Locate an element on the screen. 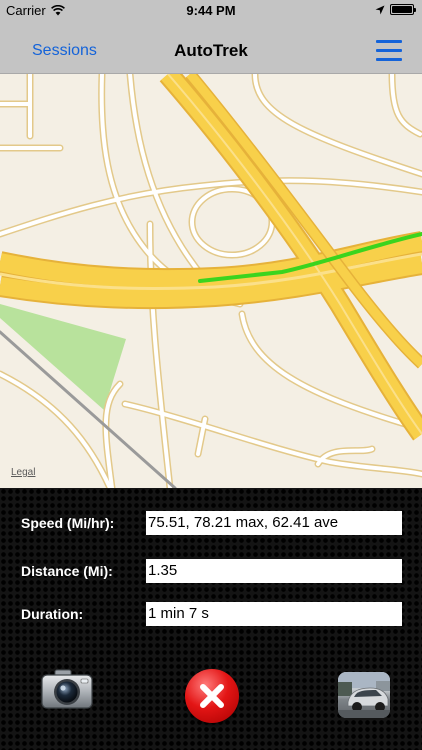 The height and width of the screenshot is (750, 422). photo-thumbnail is located at coordinates (364, 695).